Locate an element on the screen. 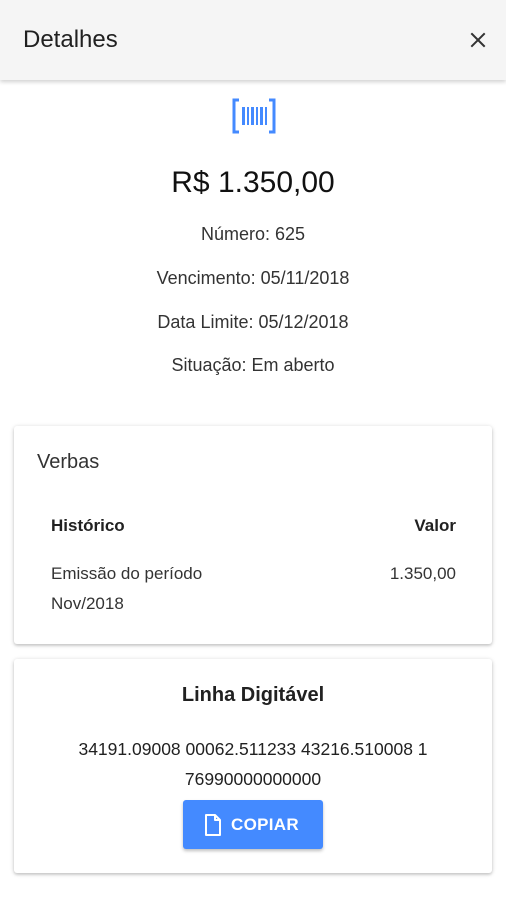 This screenshot has width=506, height=900. numero-value: 625 is located at coordinates (290, 234).